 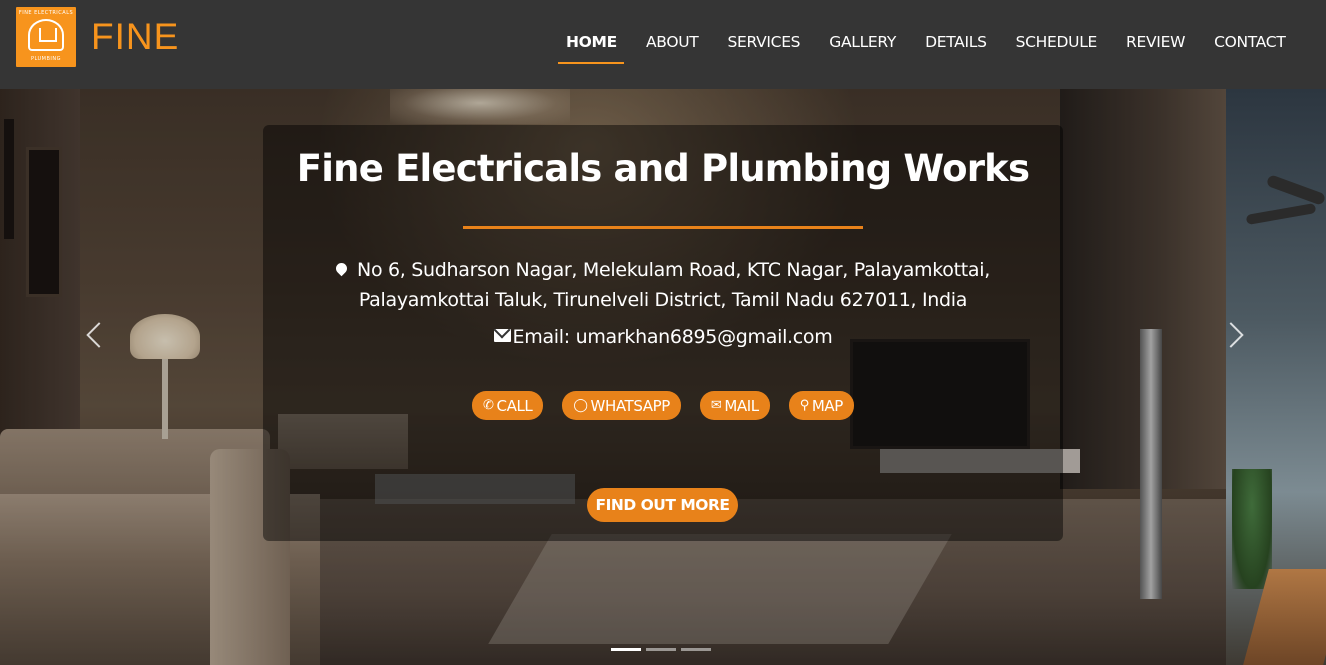 What do you see at coordinates (863, 48) in the screenshot?
I see `nav-gallery: GALLERY` at bounding box center [863, 48].